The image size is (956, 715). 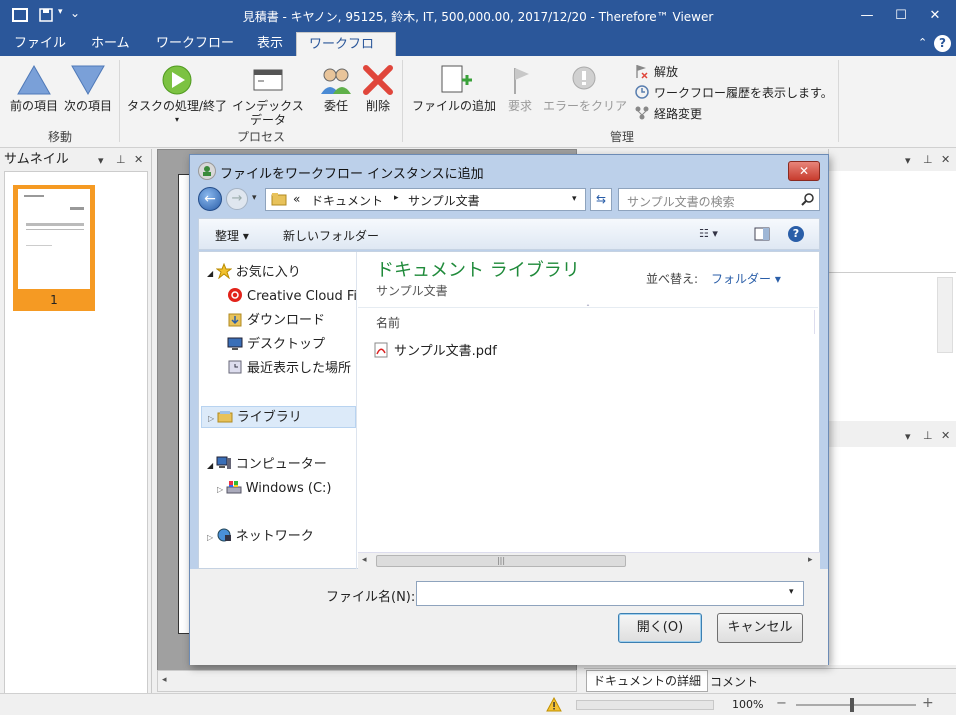 I want to click on clear-error-label: エラーをクリア, so click(x=584, y=106).